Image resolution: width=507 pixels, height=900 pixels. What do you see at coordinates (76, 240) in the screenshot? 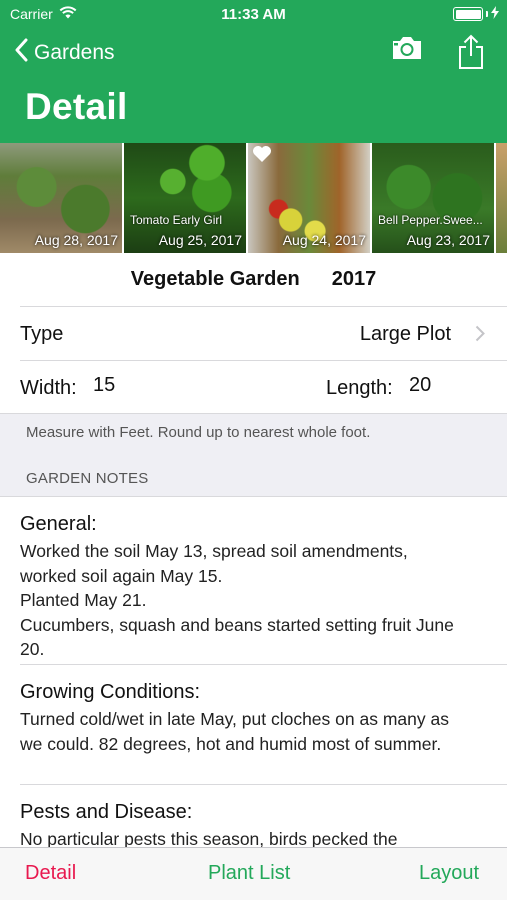
I see `photo-date: Aug 28, 2017` at bounding box center [76, 240].